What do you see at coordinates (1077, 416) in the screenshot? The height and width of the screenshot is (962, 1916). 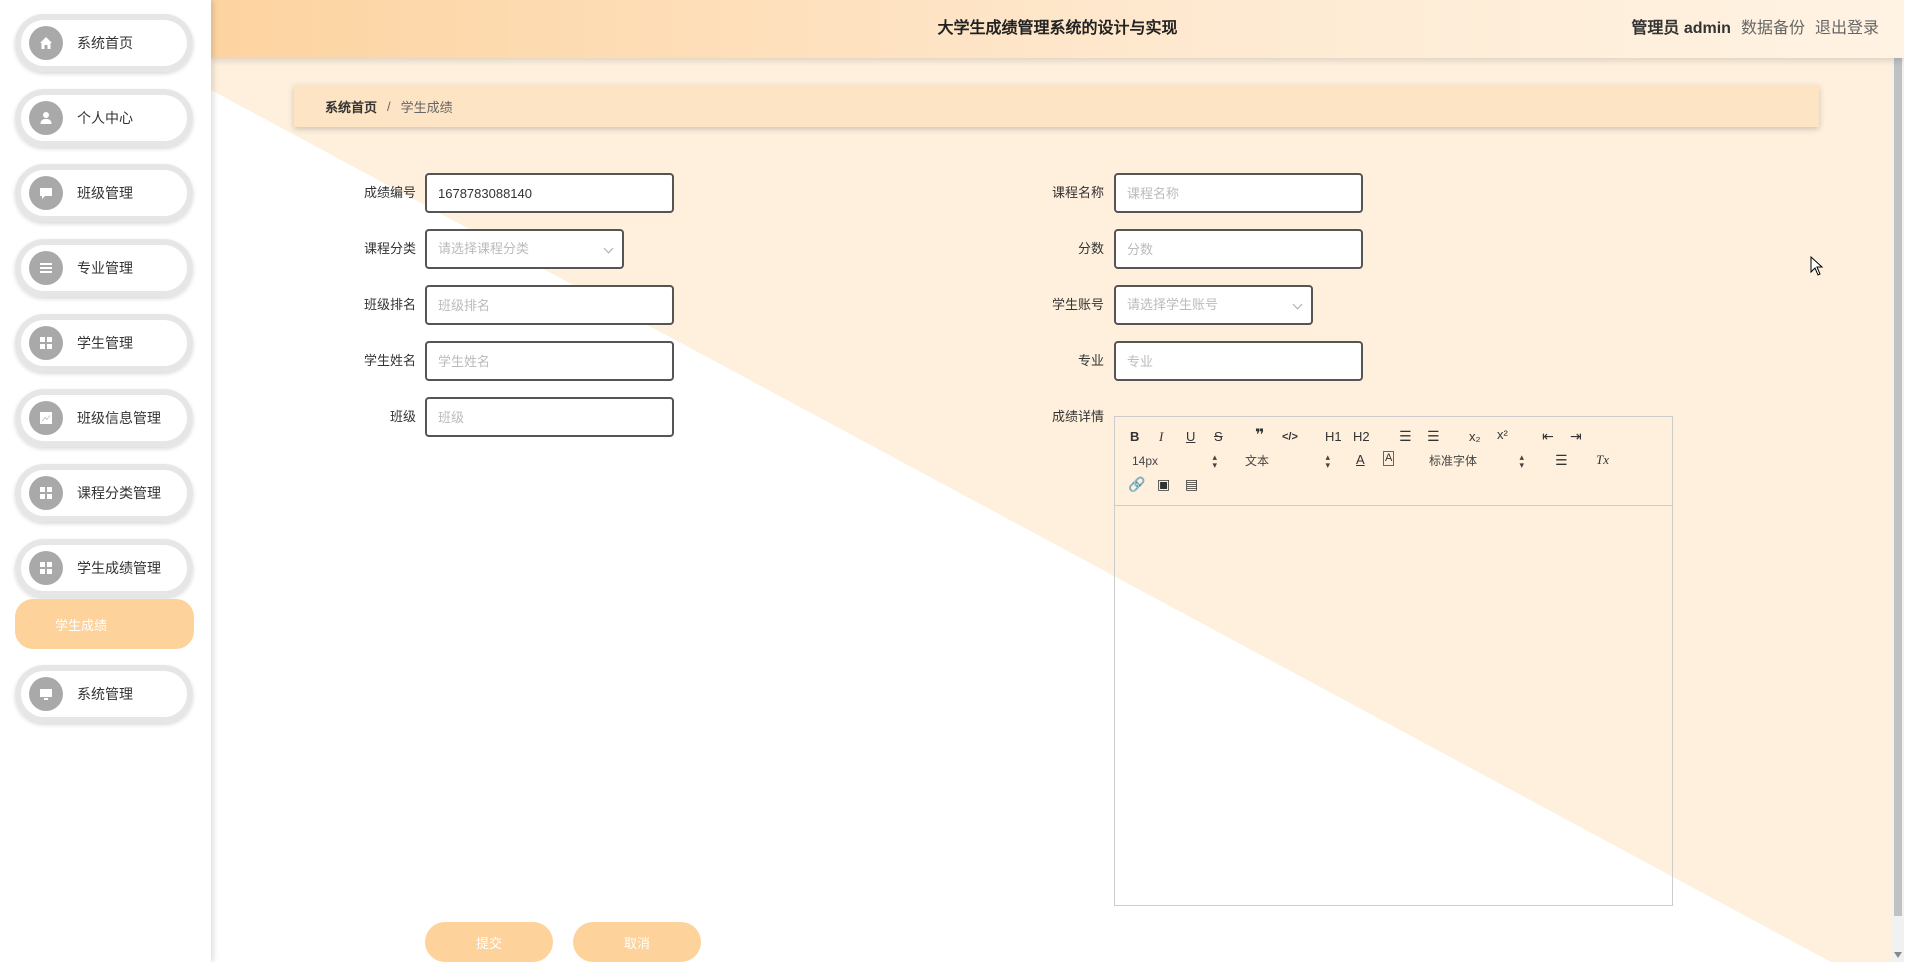 I see `details-label: 成绩详情` at bounding box center [1077, 416].